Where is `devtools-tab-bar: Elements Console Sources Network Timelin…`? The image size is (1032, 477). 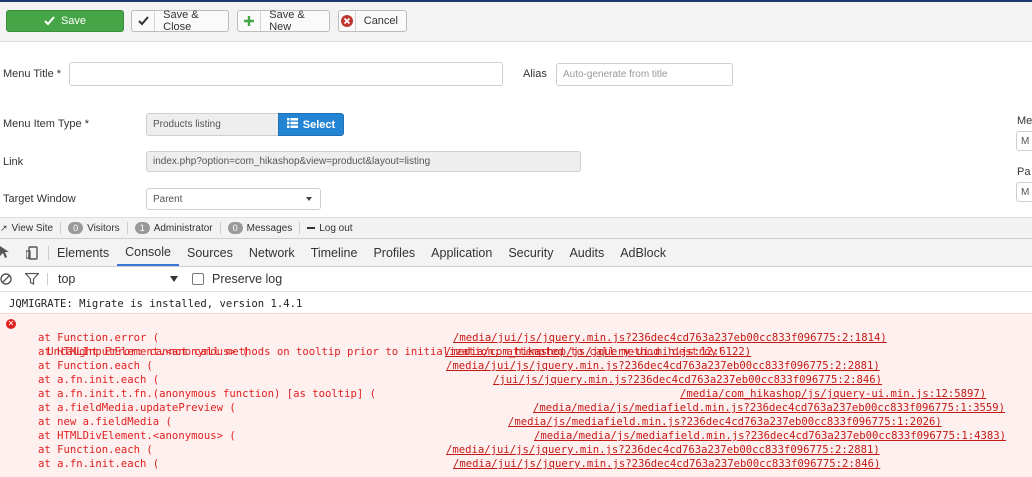
devtools-tab-bar: Elements Console Sources Network Timelin… is located at coordinates (516, 252).